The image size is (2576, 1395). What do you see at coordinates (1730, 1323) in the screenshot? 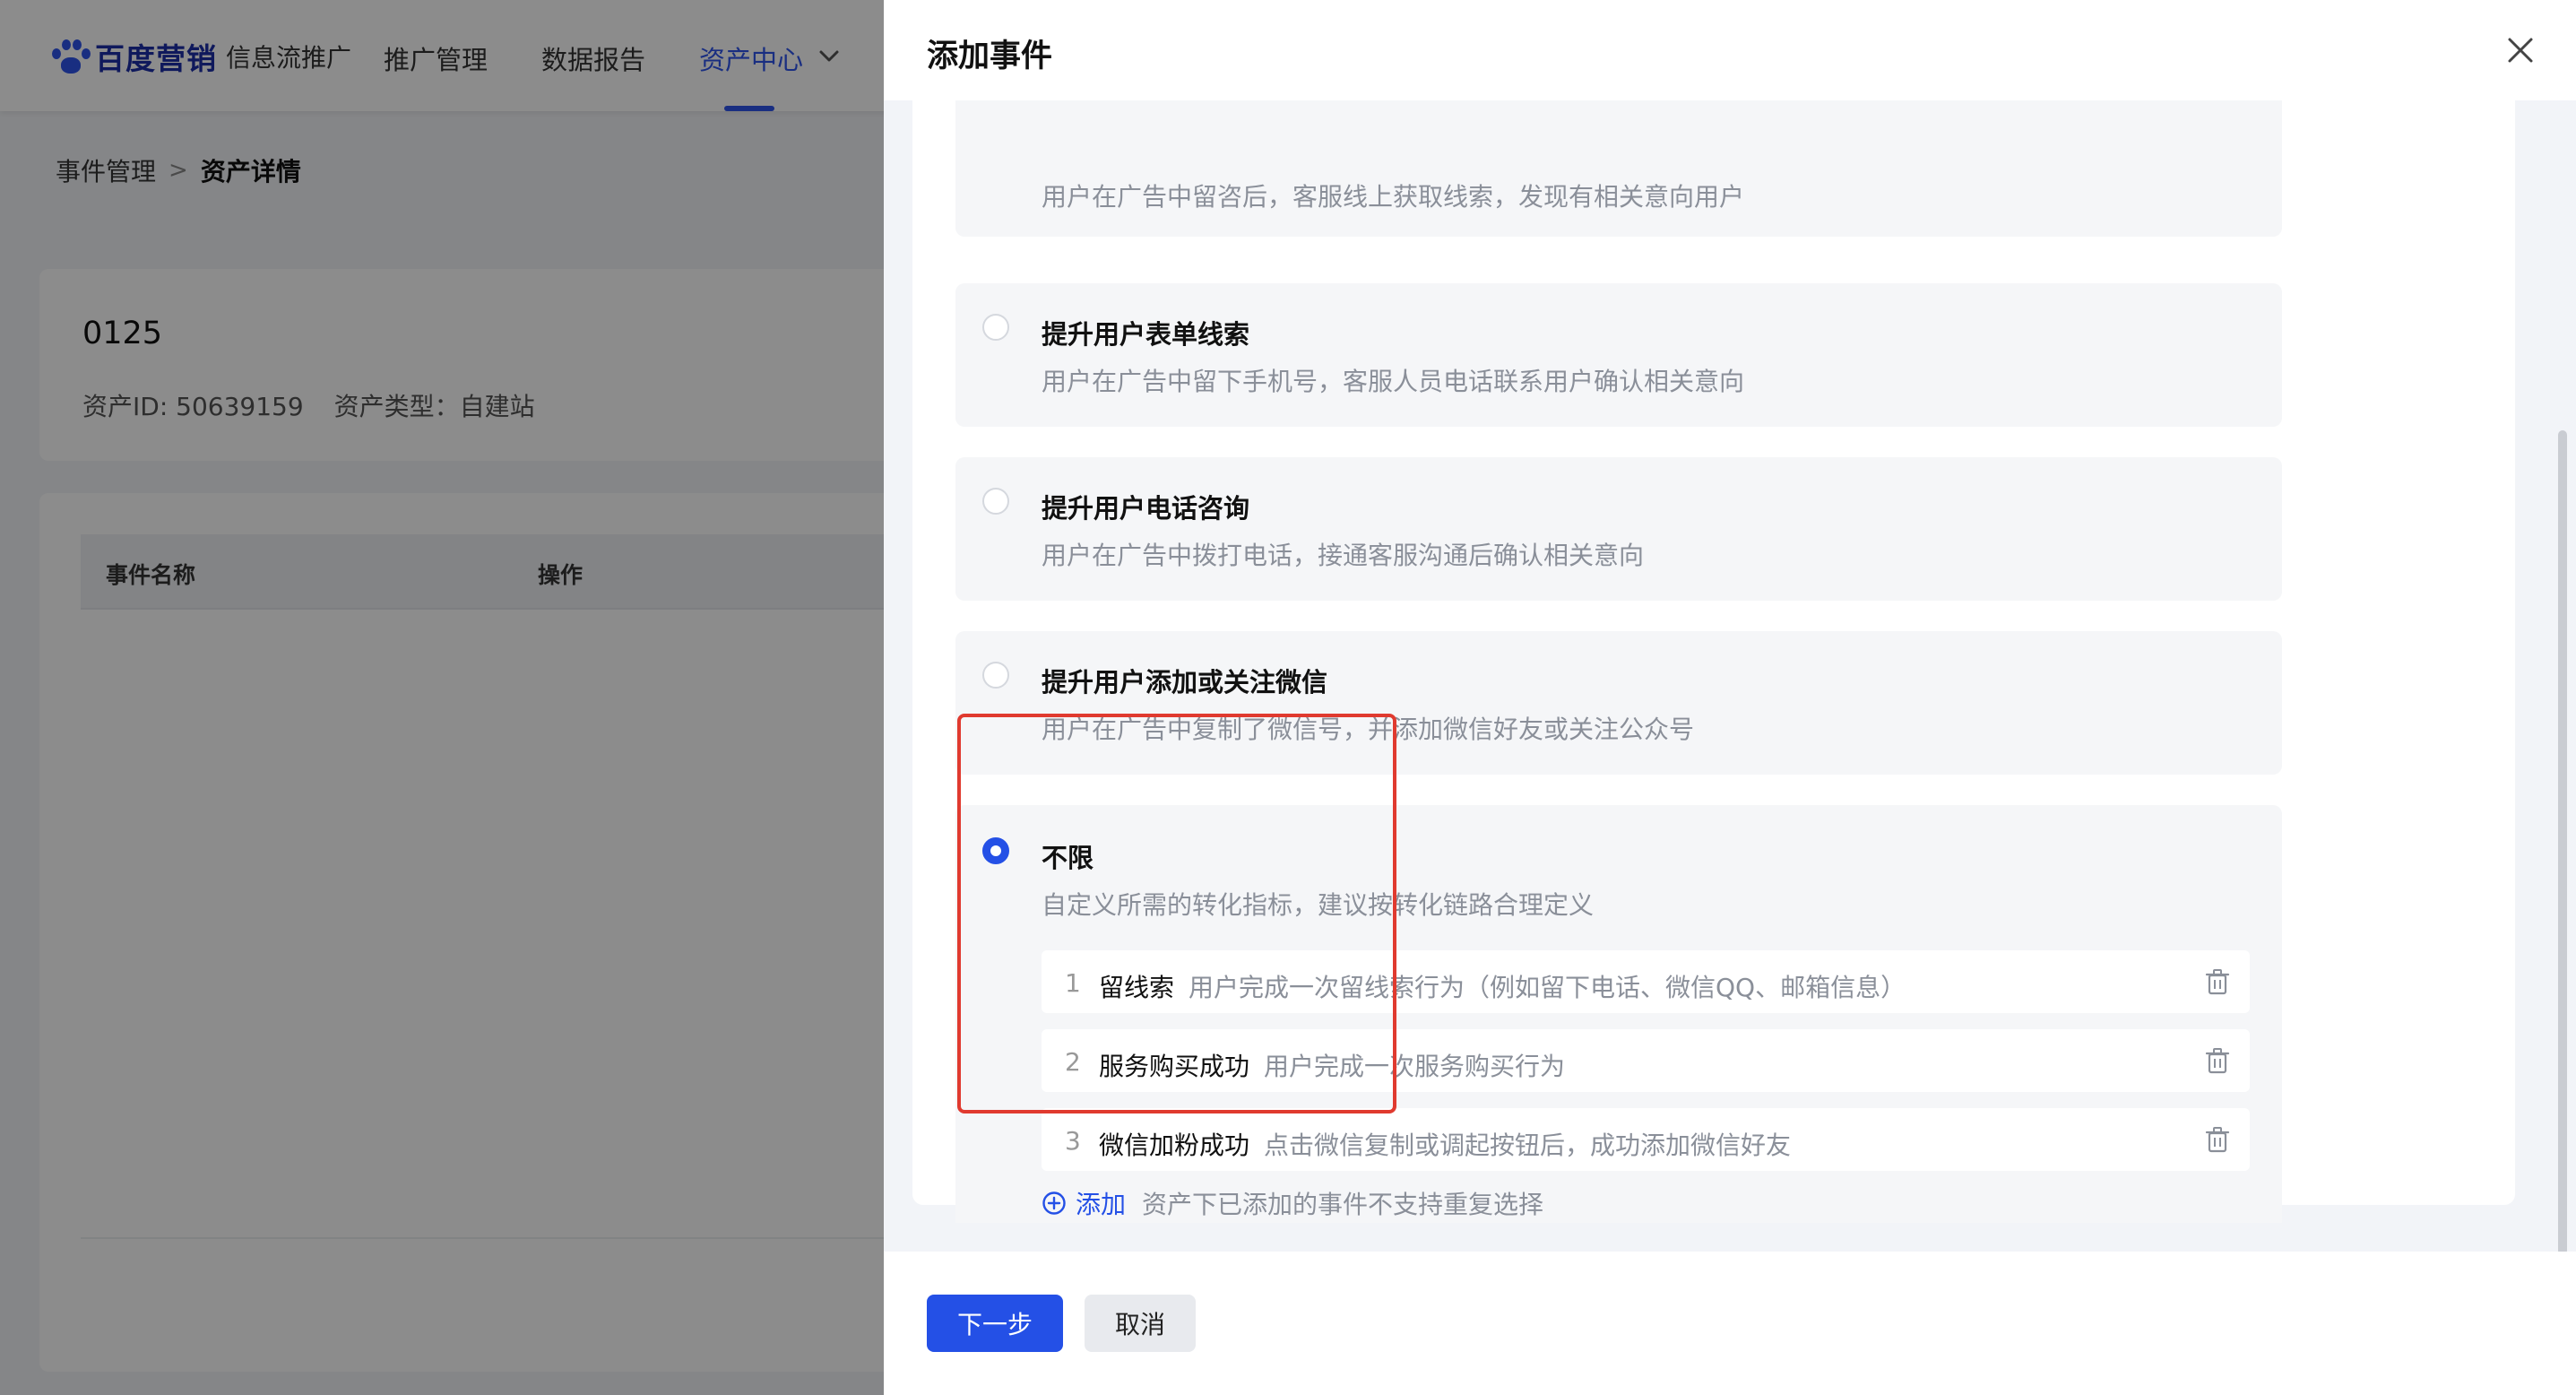
I see `drawer-footer: 下一步 取消` at bounding box center [1730, 1323].